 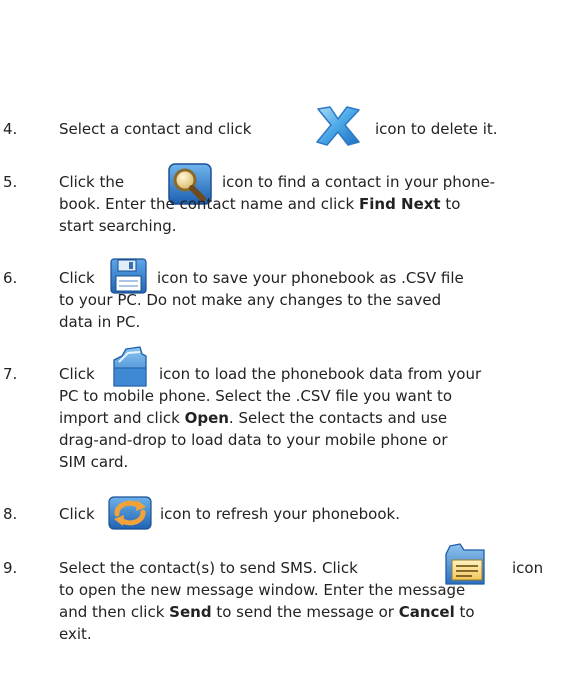 What do you see at coordinates (75, 634) in the screenshot?
I see `step-9-line-4: exit.` at bounding box center [75, 634].